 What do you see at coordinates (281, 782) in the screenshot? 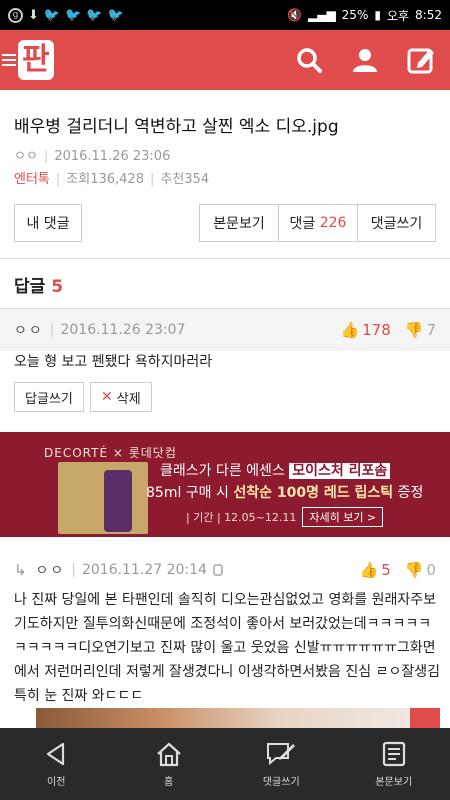
I see `nav-write-label: 댓글쓰기` at bounding box center [281, 782].